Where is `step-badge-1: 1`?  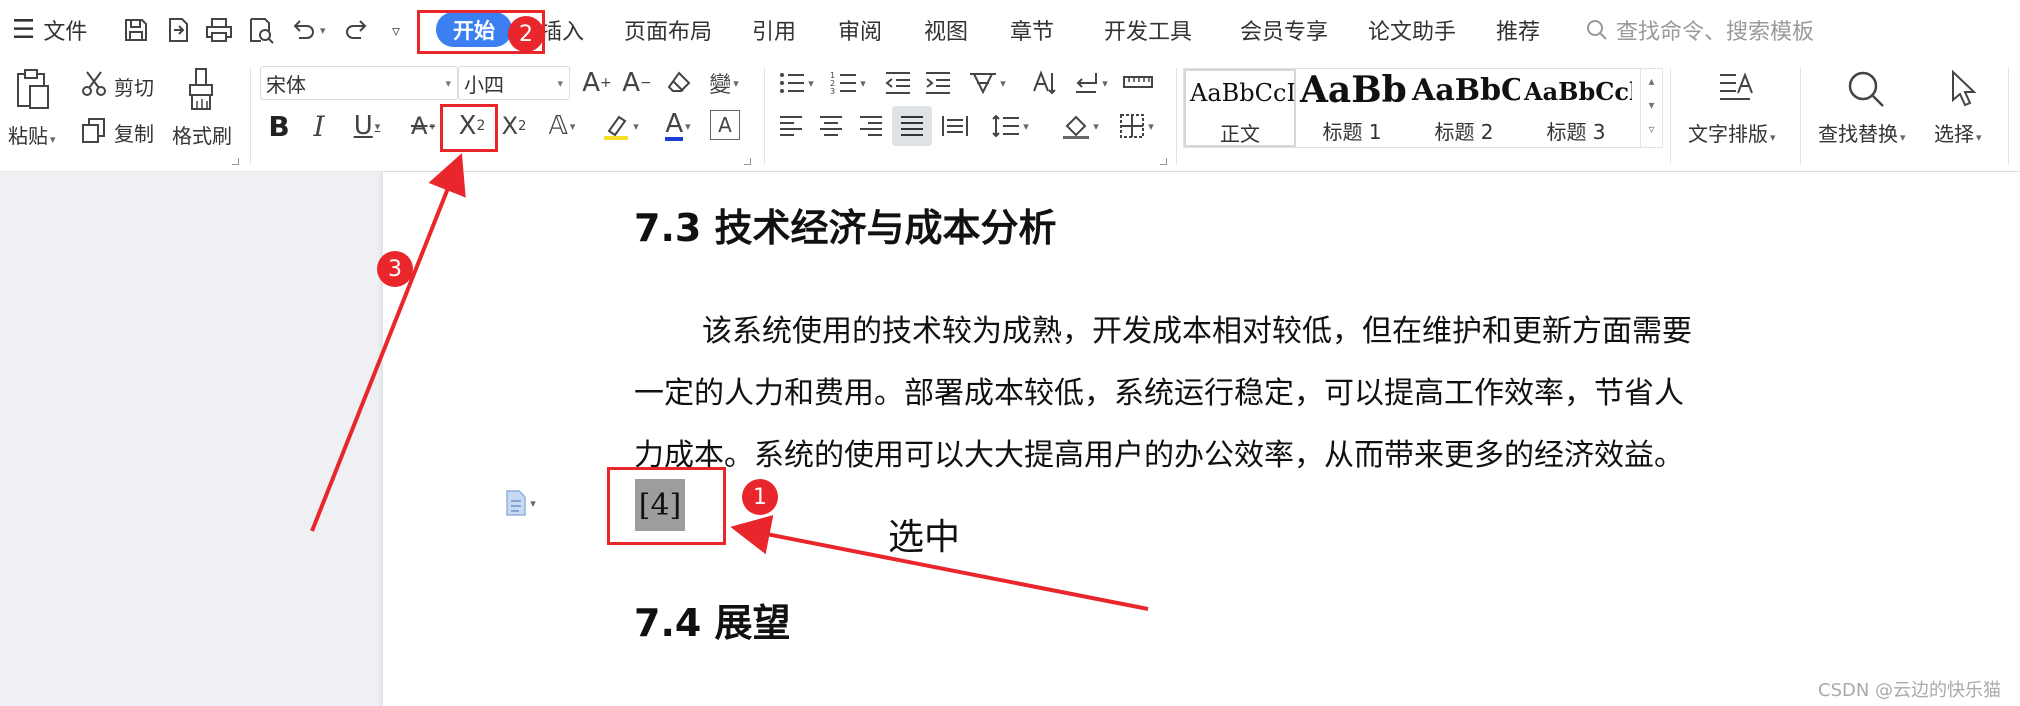 step-badge-1: 1 is located at coordinates (760, 497).